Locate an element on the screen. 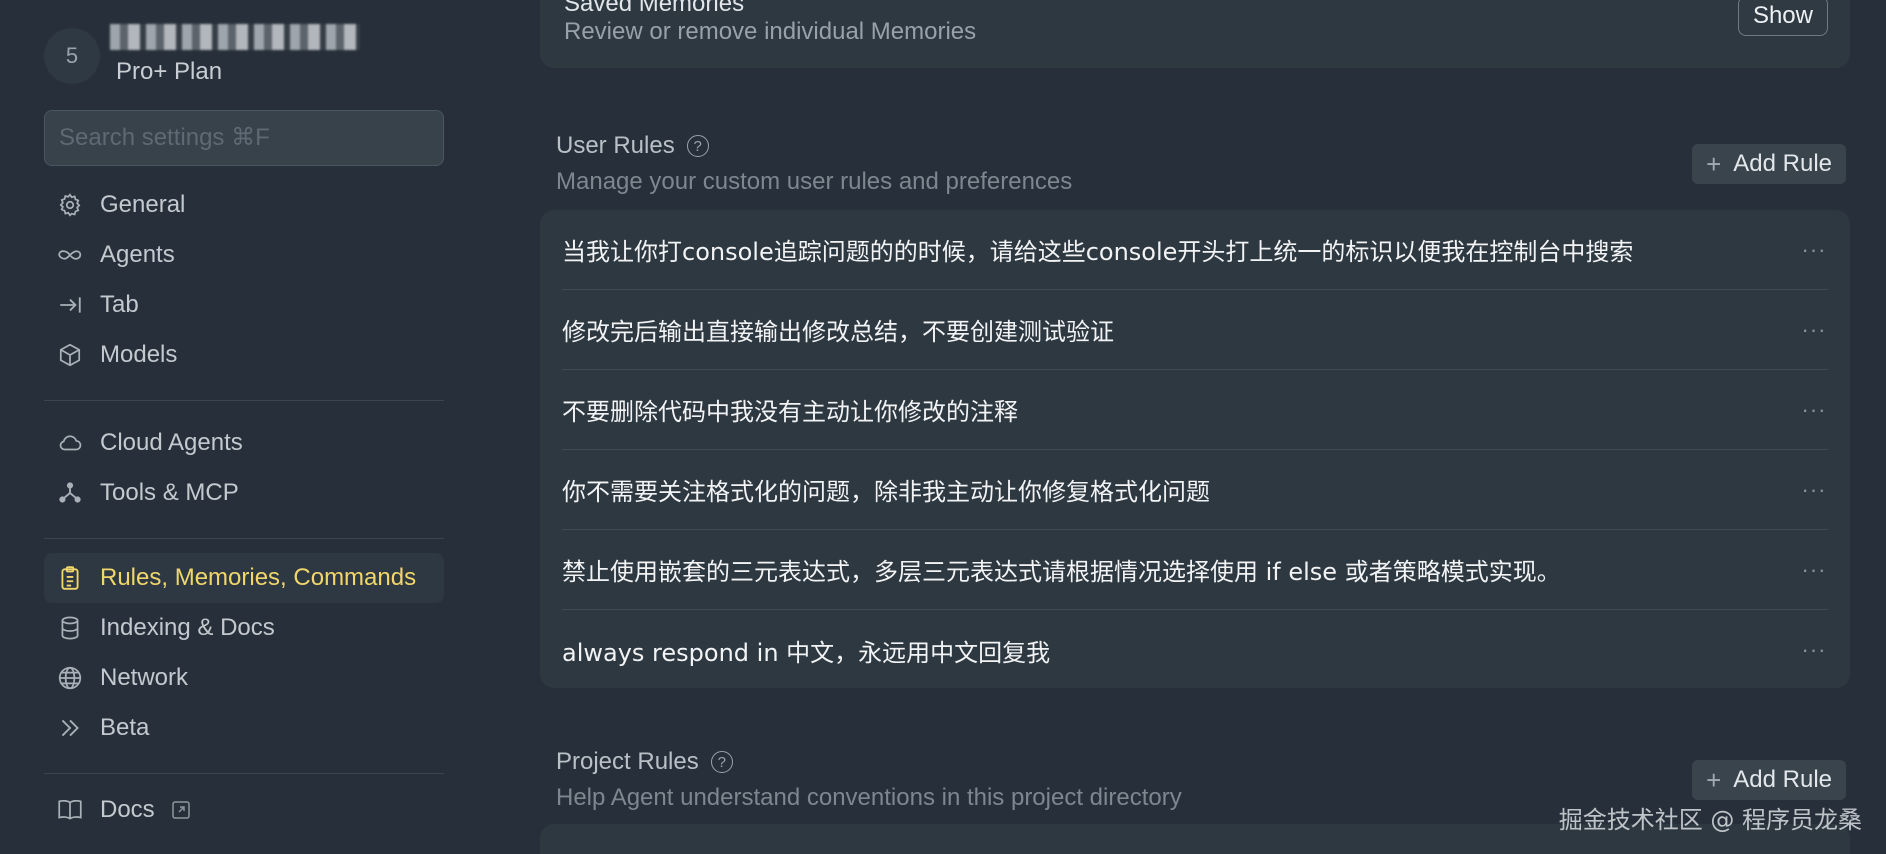 The image size is (1886, 854). globe-icon is located at coordinates (70, 678).